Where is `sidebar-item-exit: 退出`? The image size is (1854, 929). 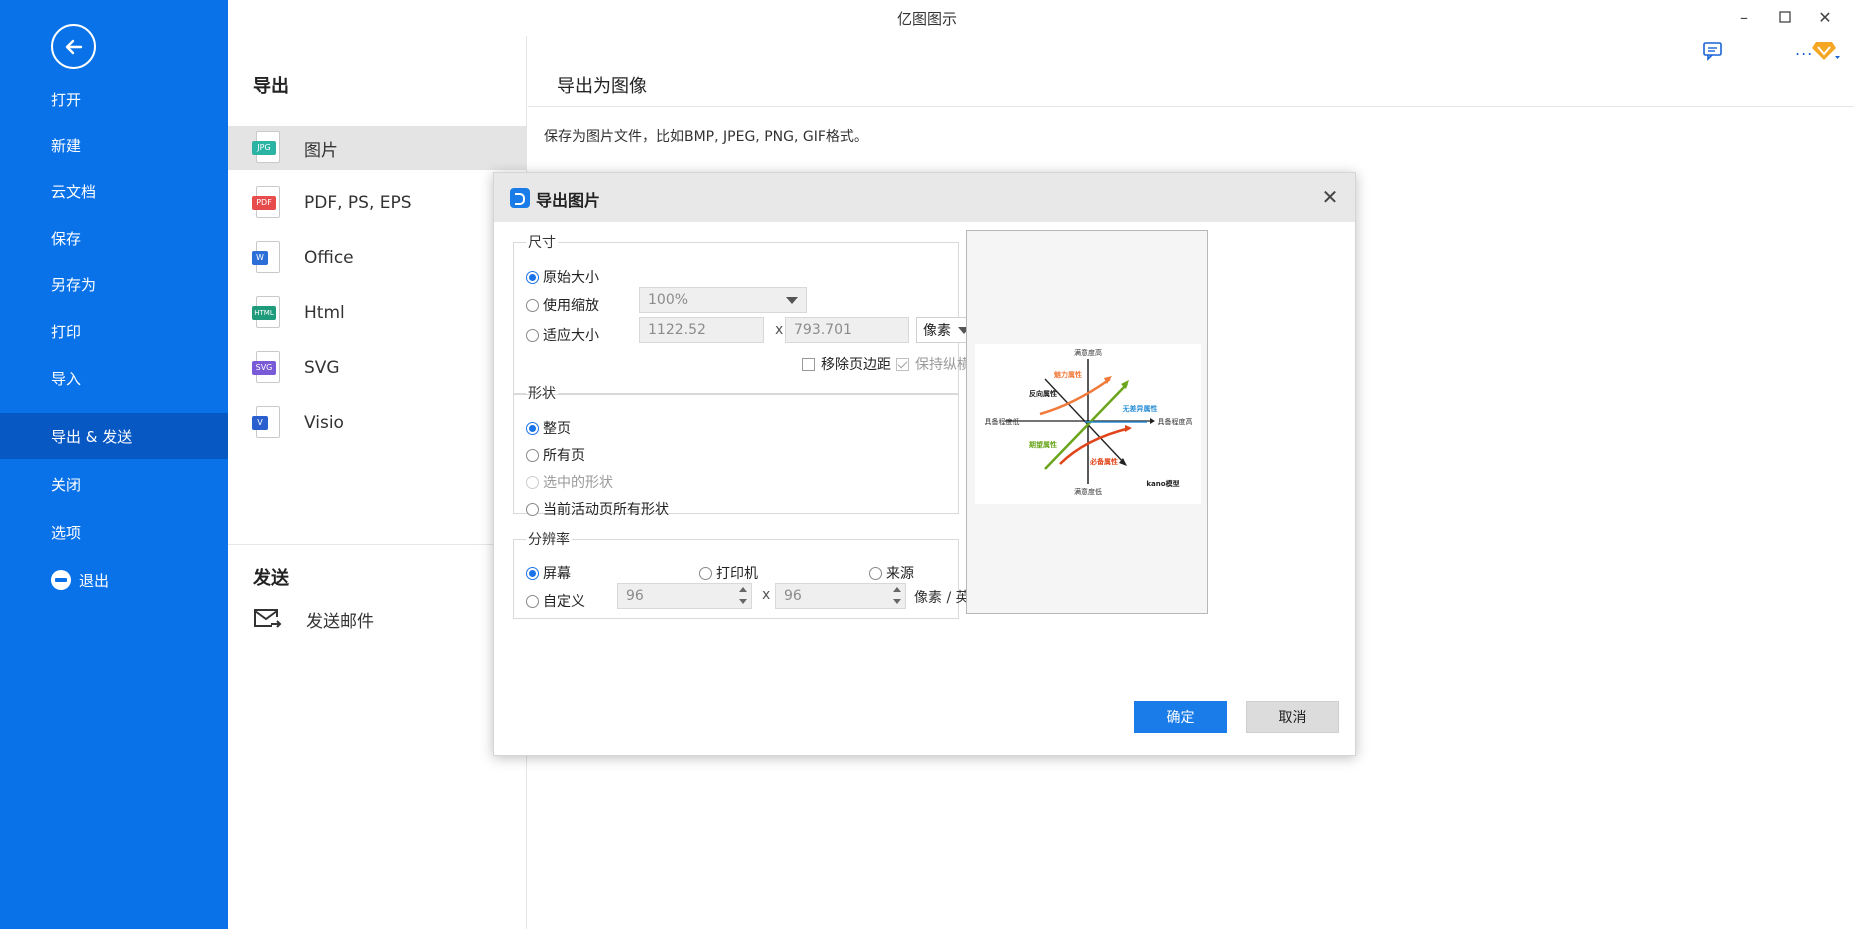 sidebar-item-exit: 退出 is located at coordinates (114, 580).